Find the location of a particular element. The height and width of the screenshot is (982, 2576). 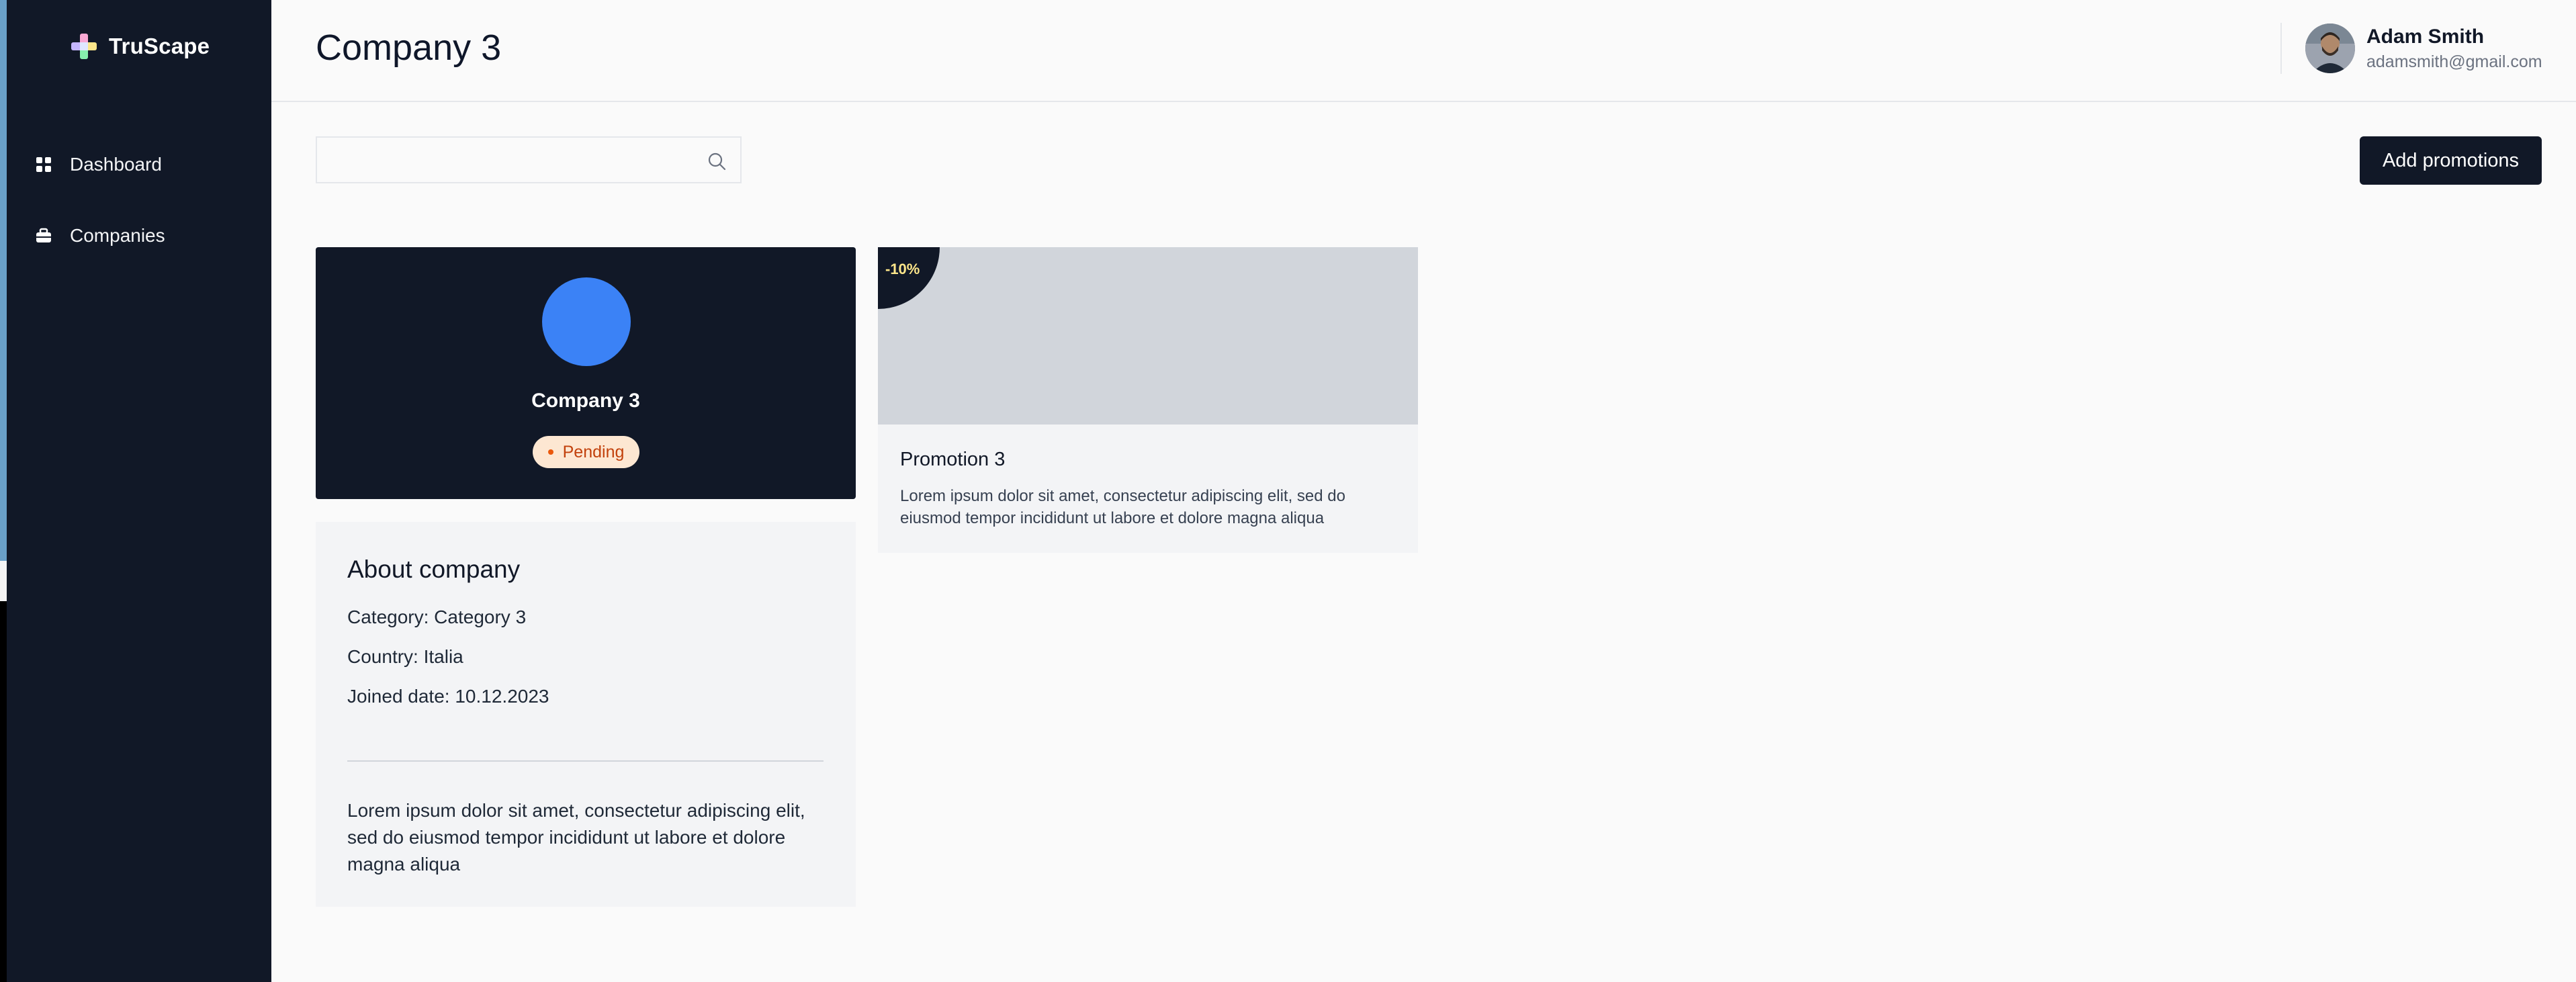

header-divider is located at coordinates (2281, 48).